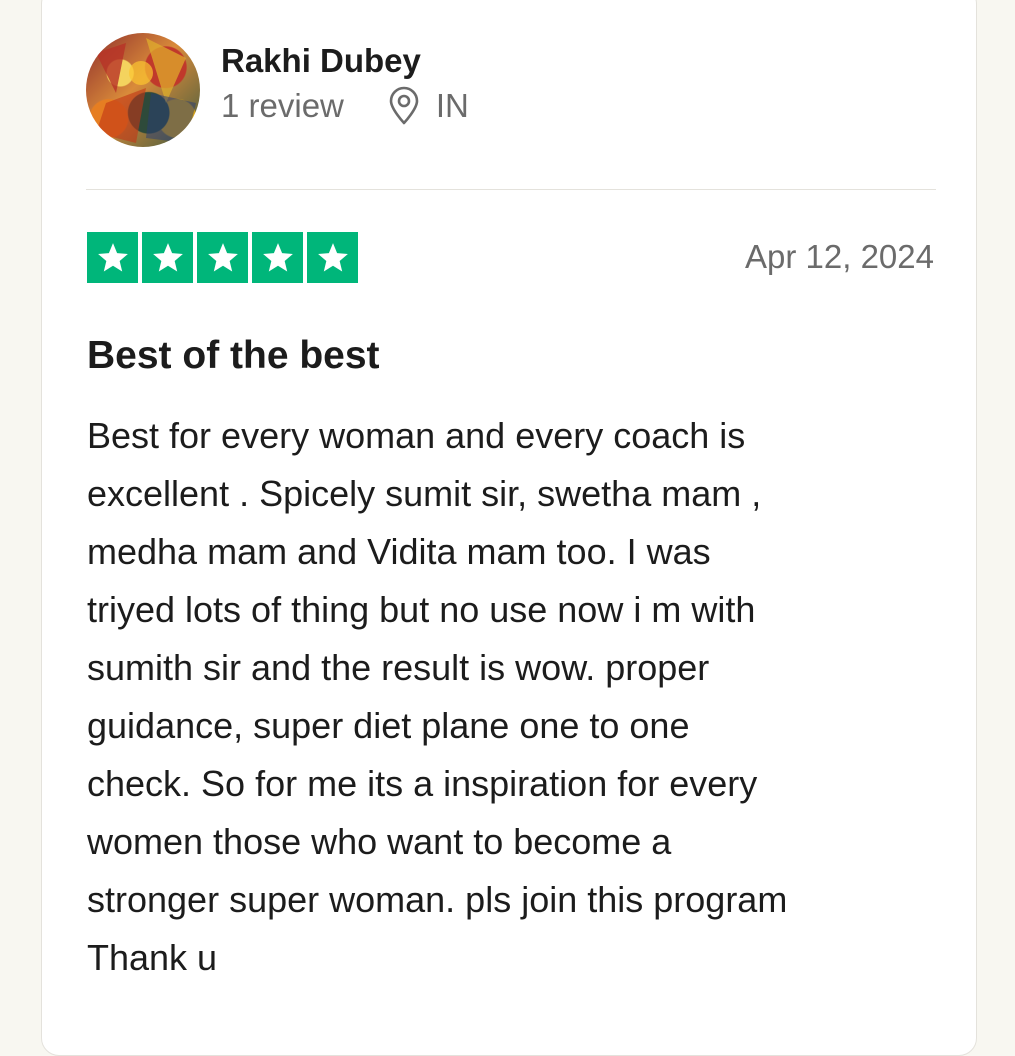  What do you see at coordinates (282, 105) in the screenshot?
I see `review-count: 1 review` at bounding box center [282, 105].